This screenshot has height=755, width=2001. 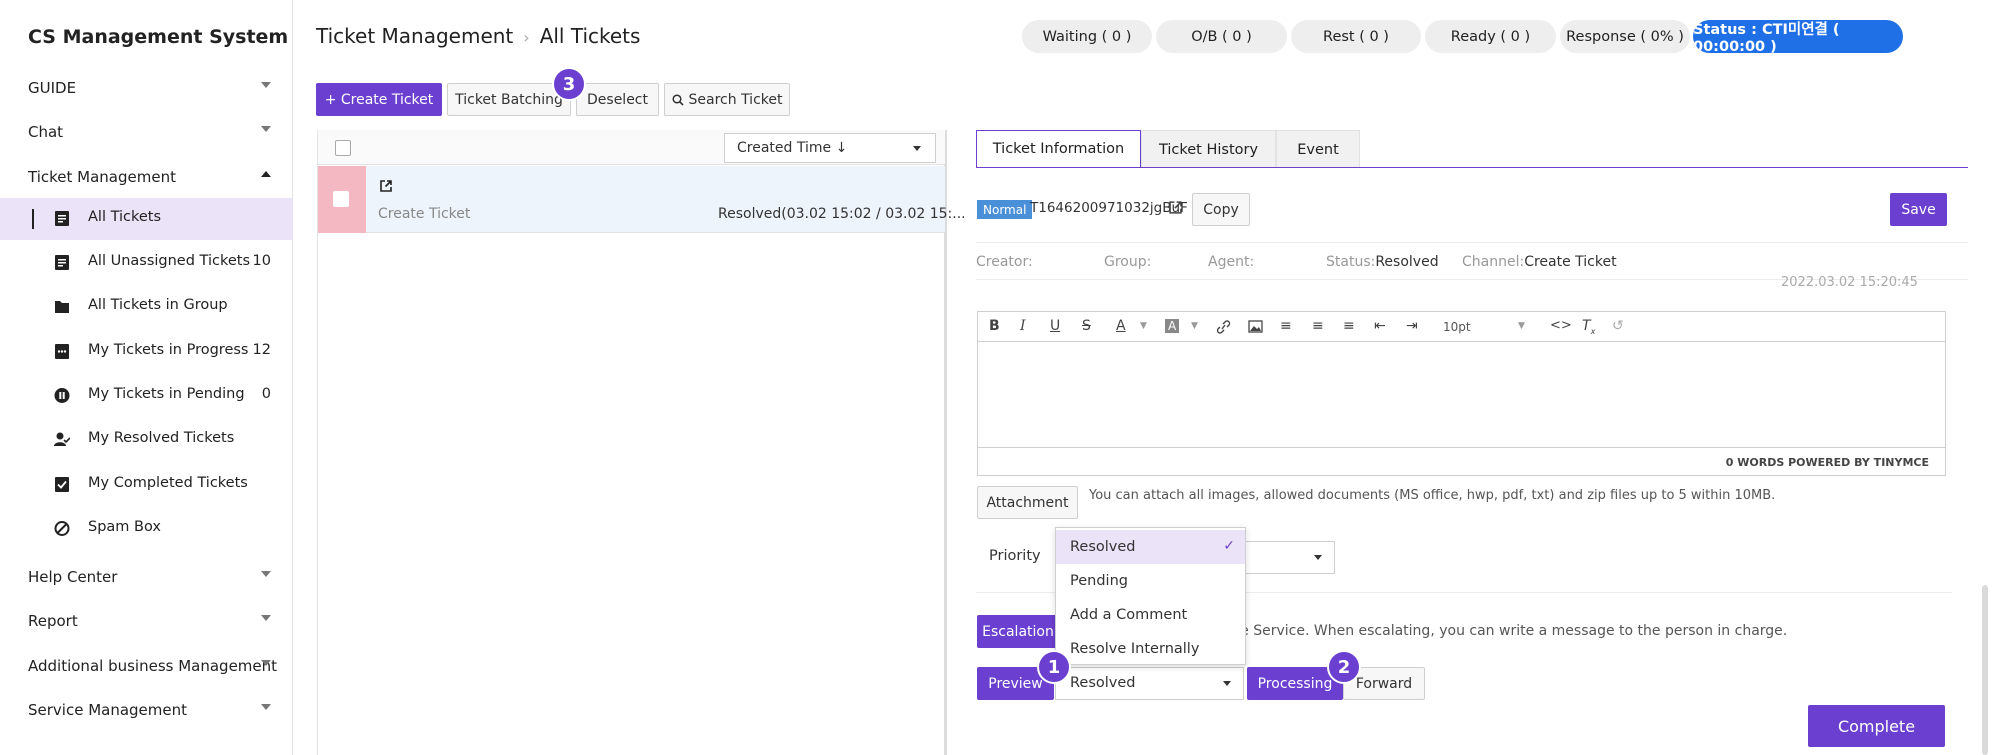 What do you see at coordinates (1356, 36) in the screenshot?
I see `status-pill-rest: Rest ( 0 )` at bounding box center [1356, 36].